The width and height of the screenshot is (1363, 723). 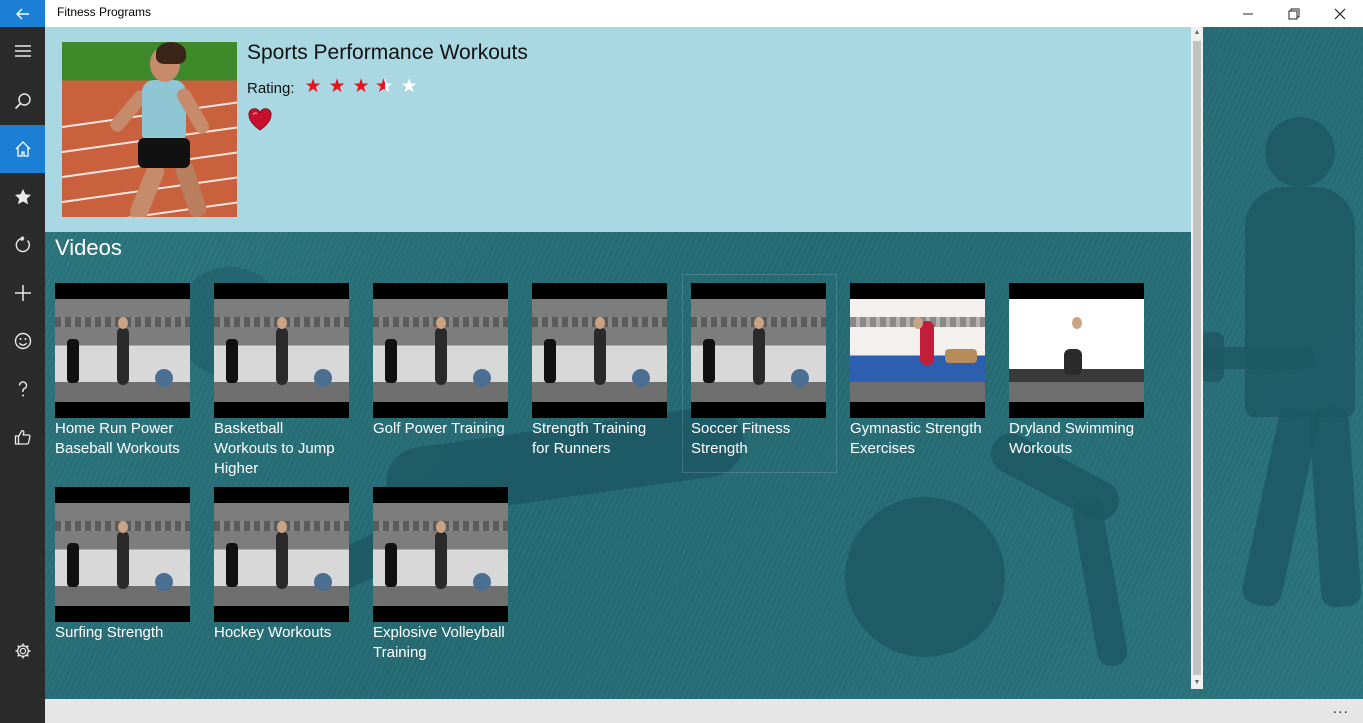 I want to click on back-button, so click(x=22, y=13).